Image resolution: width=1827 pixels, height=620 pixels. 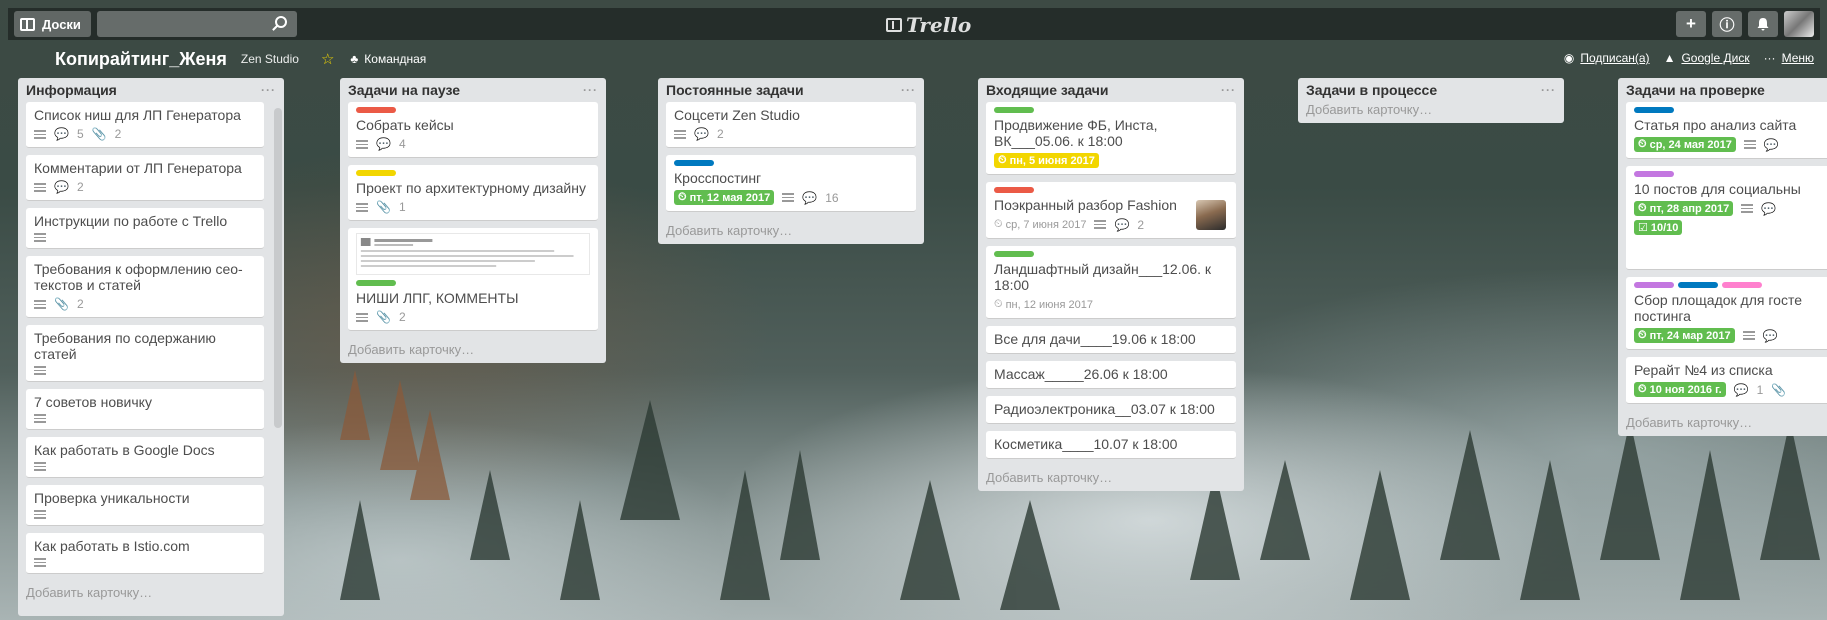 I want to click on due-date-badge: ⏲ пн, 5 июня 2017, so click(x=1046, y=160).